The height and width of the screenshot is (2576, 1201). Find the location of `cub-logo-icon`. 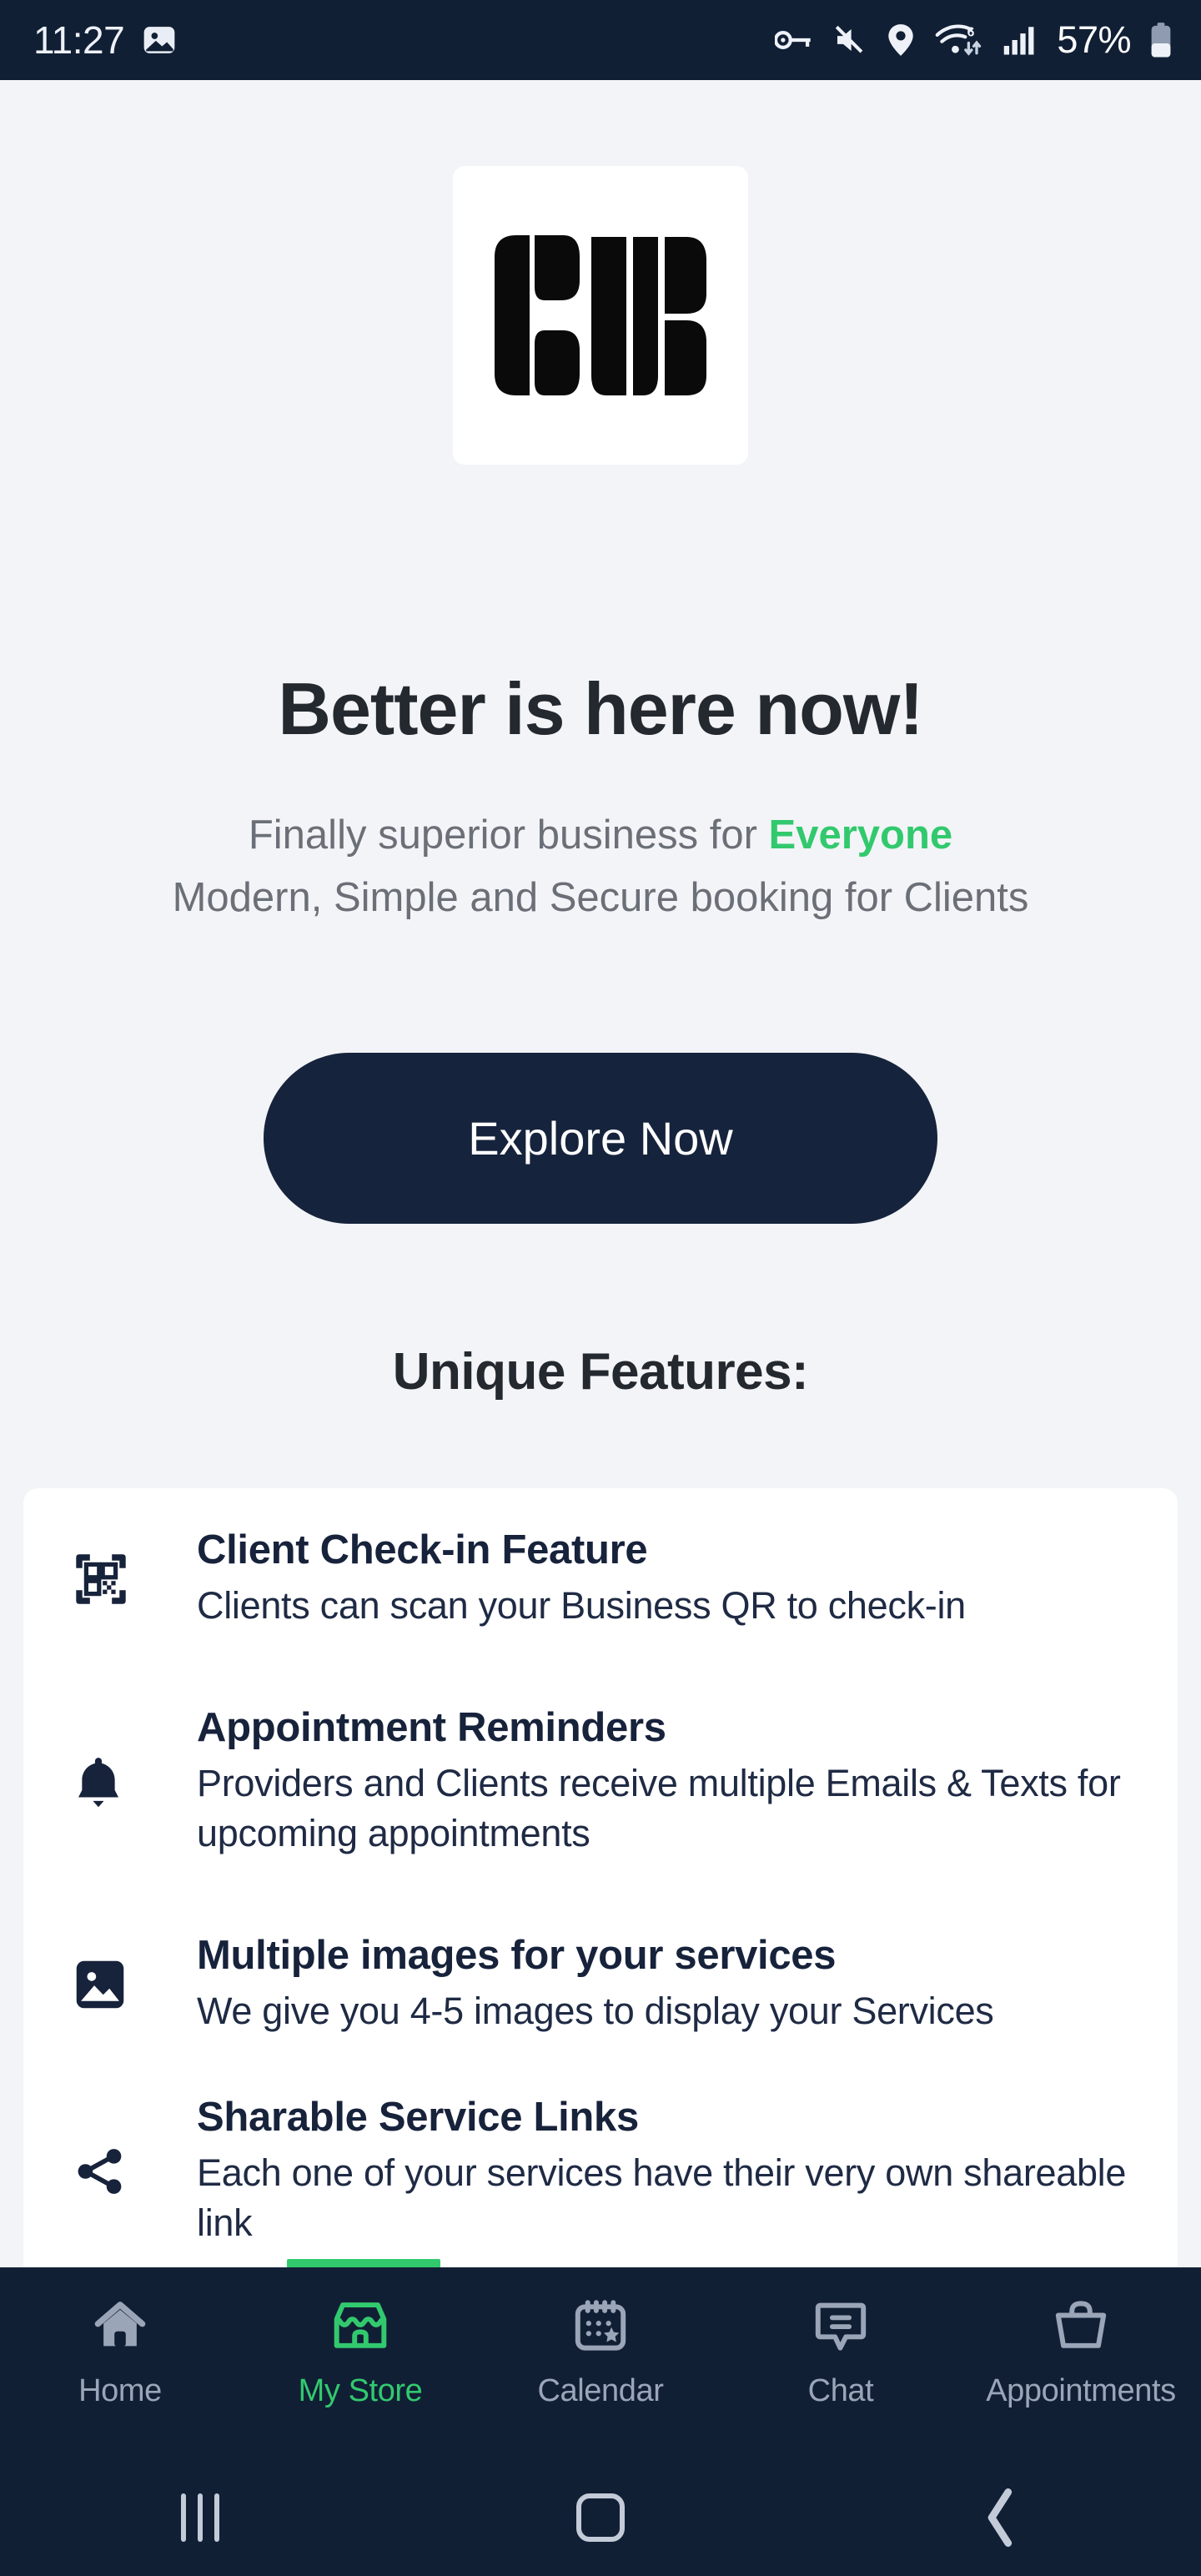

cub-logo-icon is located at coordinates (601, 315).